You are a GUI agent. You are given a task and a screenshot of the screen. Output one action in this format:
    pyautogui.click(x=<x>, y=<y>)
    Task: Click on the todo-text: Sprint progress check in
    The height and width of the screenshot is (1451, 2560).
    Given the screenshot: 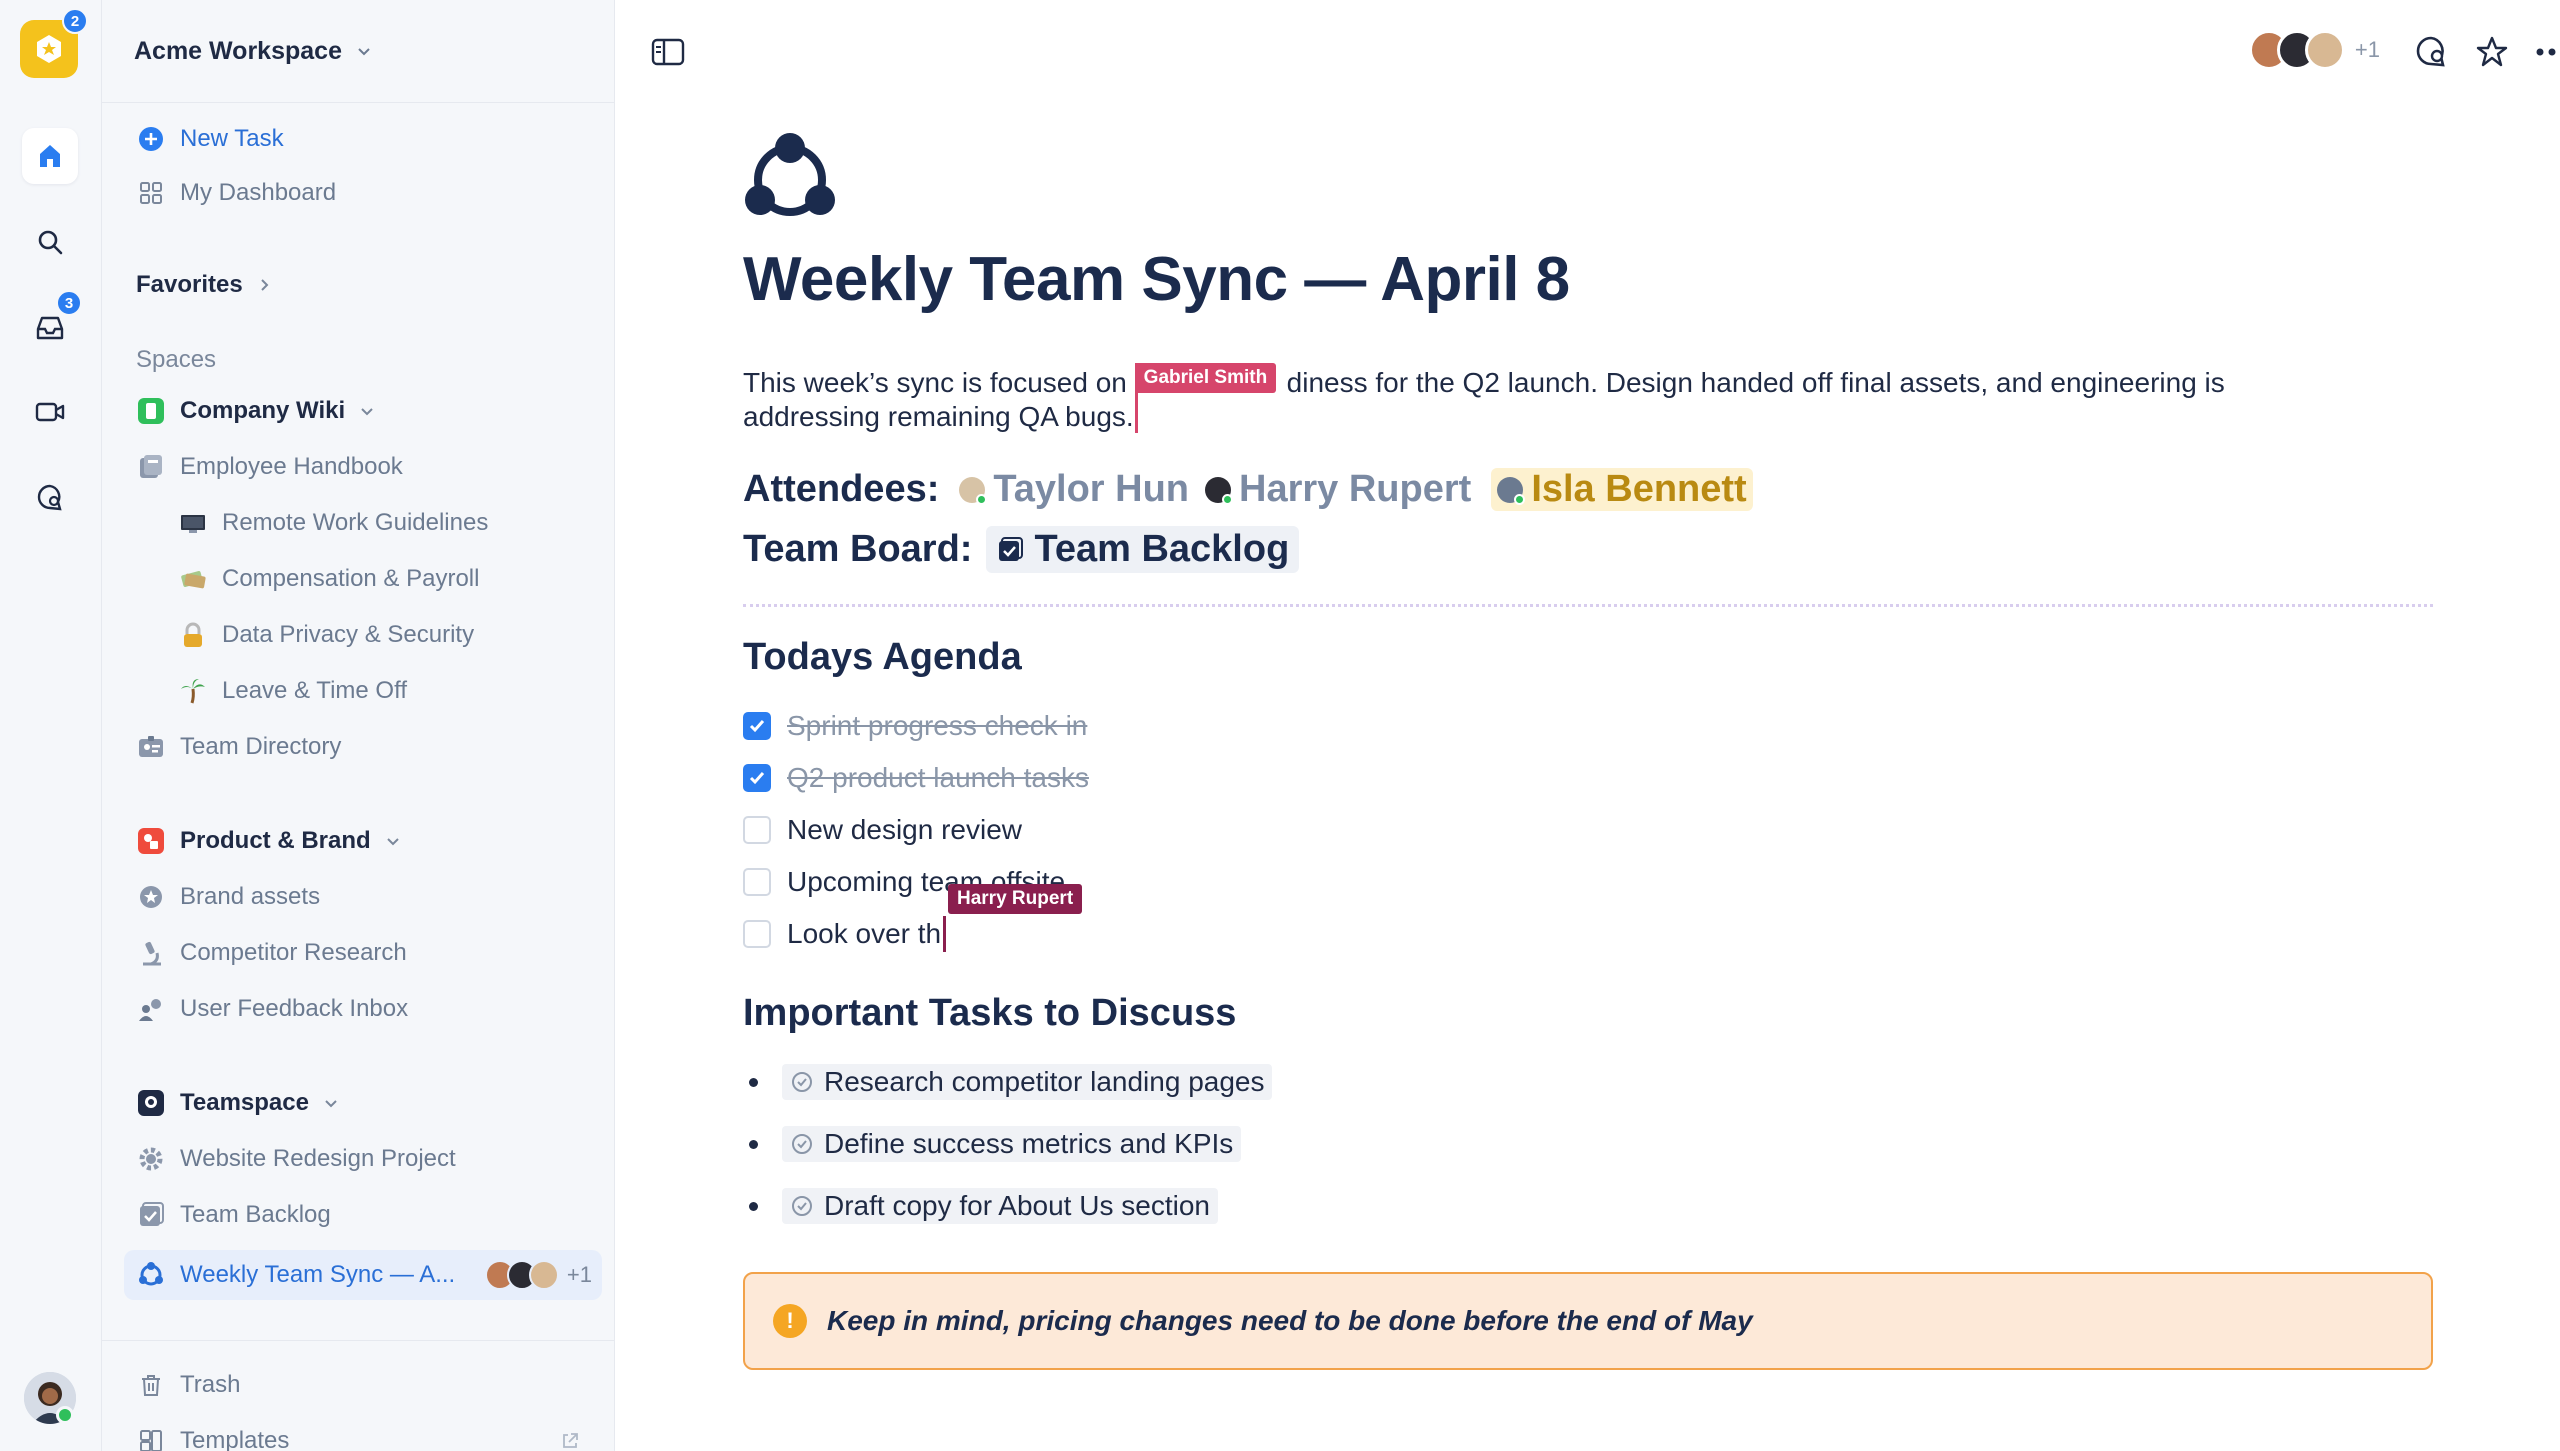 What is the action you would take?
    pyautogui.click(x=937, y=725)
    